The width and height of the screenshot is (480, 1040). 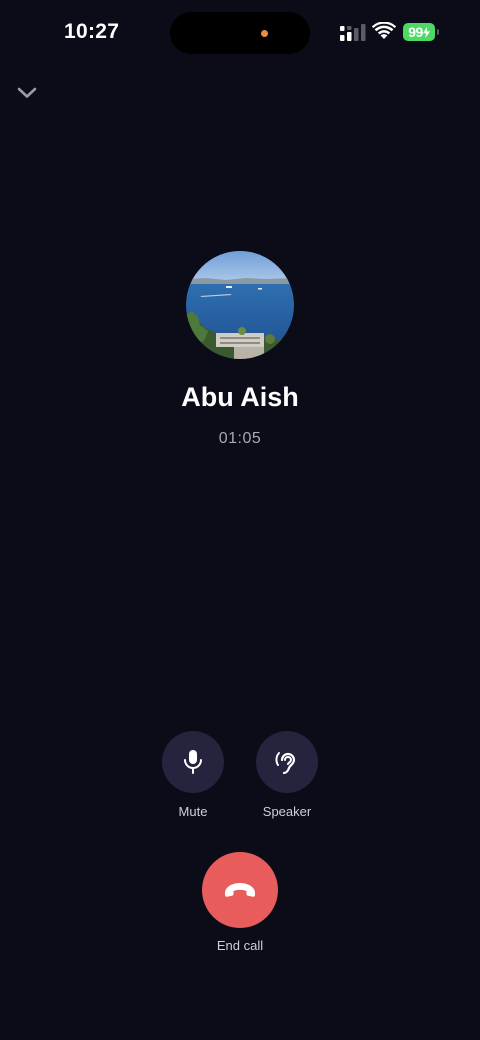 I want to click on end-call-label: End call, so click(x=240, y=945).